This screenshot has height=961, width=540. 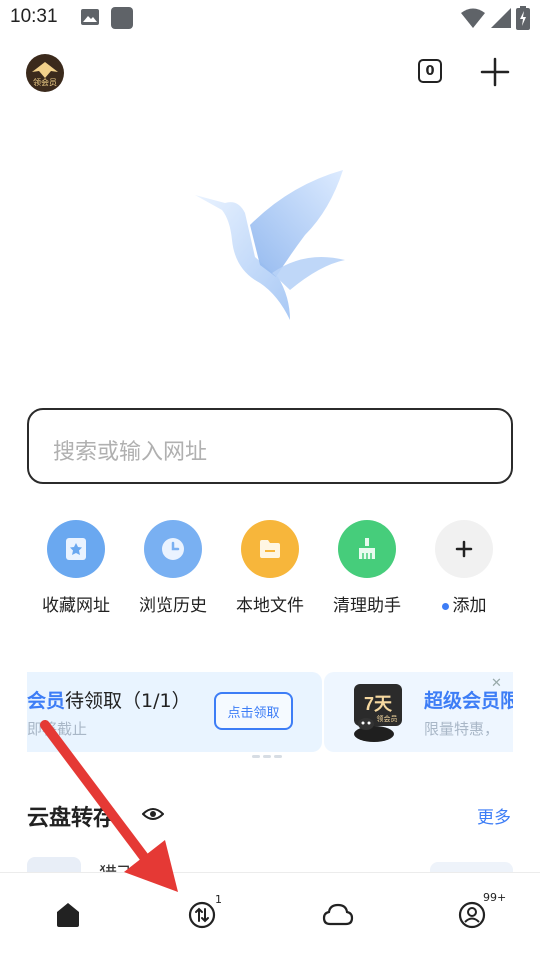 What do you see at coordinates (253, 711) in the screenshot?
I see `claim-button: 点击领取` at bounding box center [253, 711].